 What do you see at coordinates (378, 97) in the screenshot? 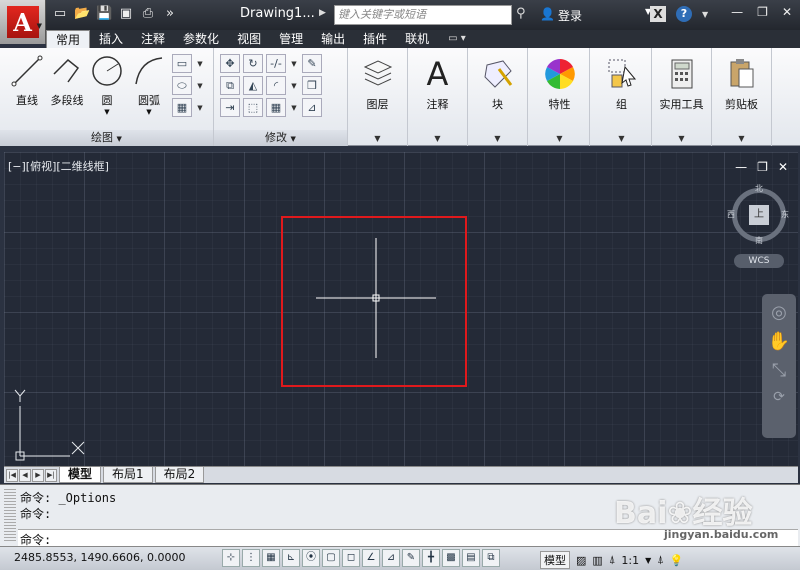
I see `layers-panel: 图层 ▼` at bounding box center [378, 97].